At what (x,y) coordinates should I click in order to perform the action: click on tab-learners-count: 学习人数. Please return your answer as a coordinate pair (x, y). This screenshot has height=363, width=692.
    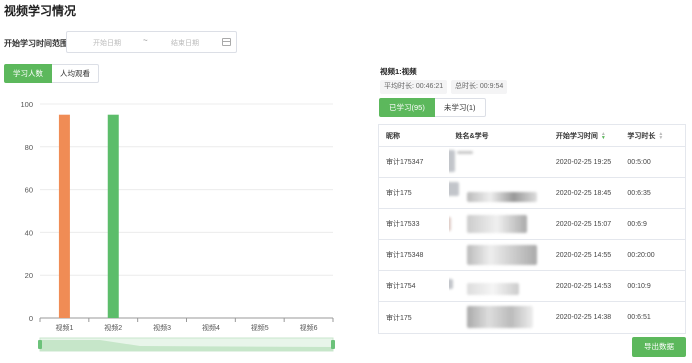
    Looking at the image, I should click on (28, 73).